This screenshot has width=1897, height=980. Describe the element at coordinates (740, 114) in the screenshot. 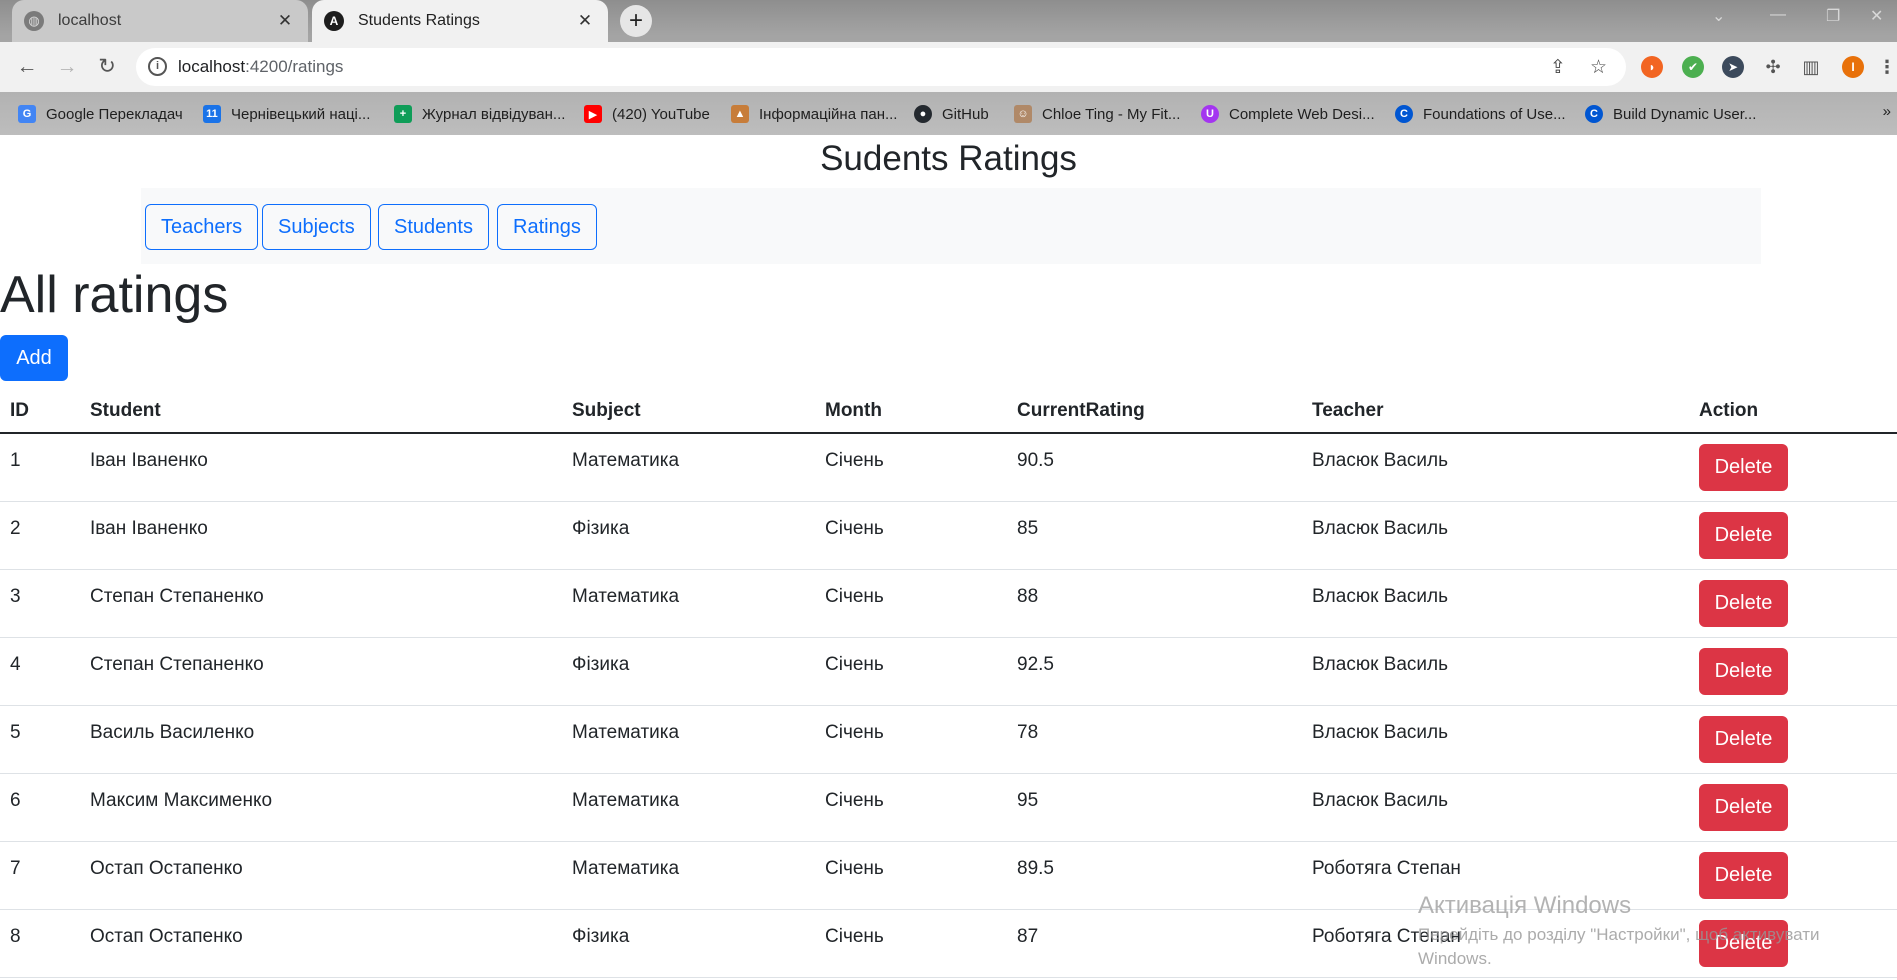

I see `graduation-icon: ▲` at that location.